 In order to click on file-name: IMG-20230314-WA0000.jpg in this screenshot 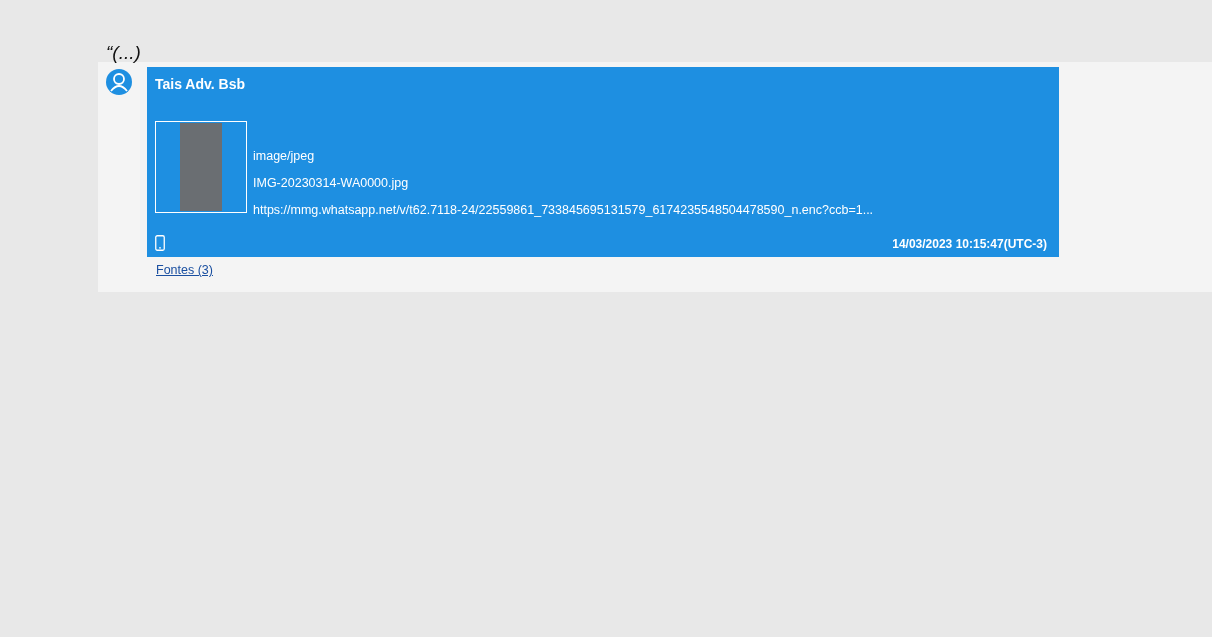, I will do `click(331, 183)`.